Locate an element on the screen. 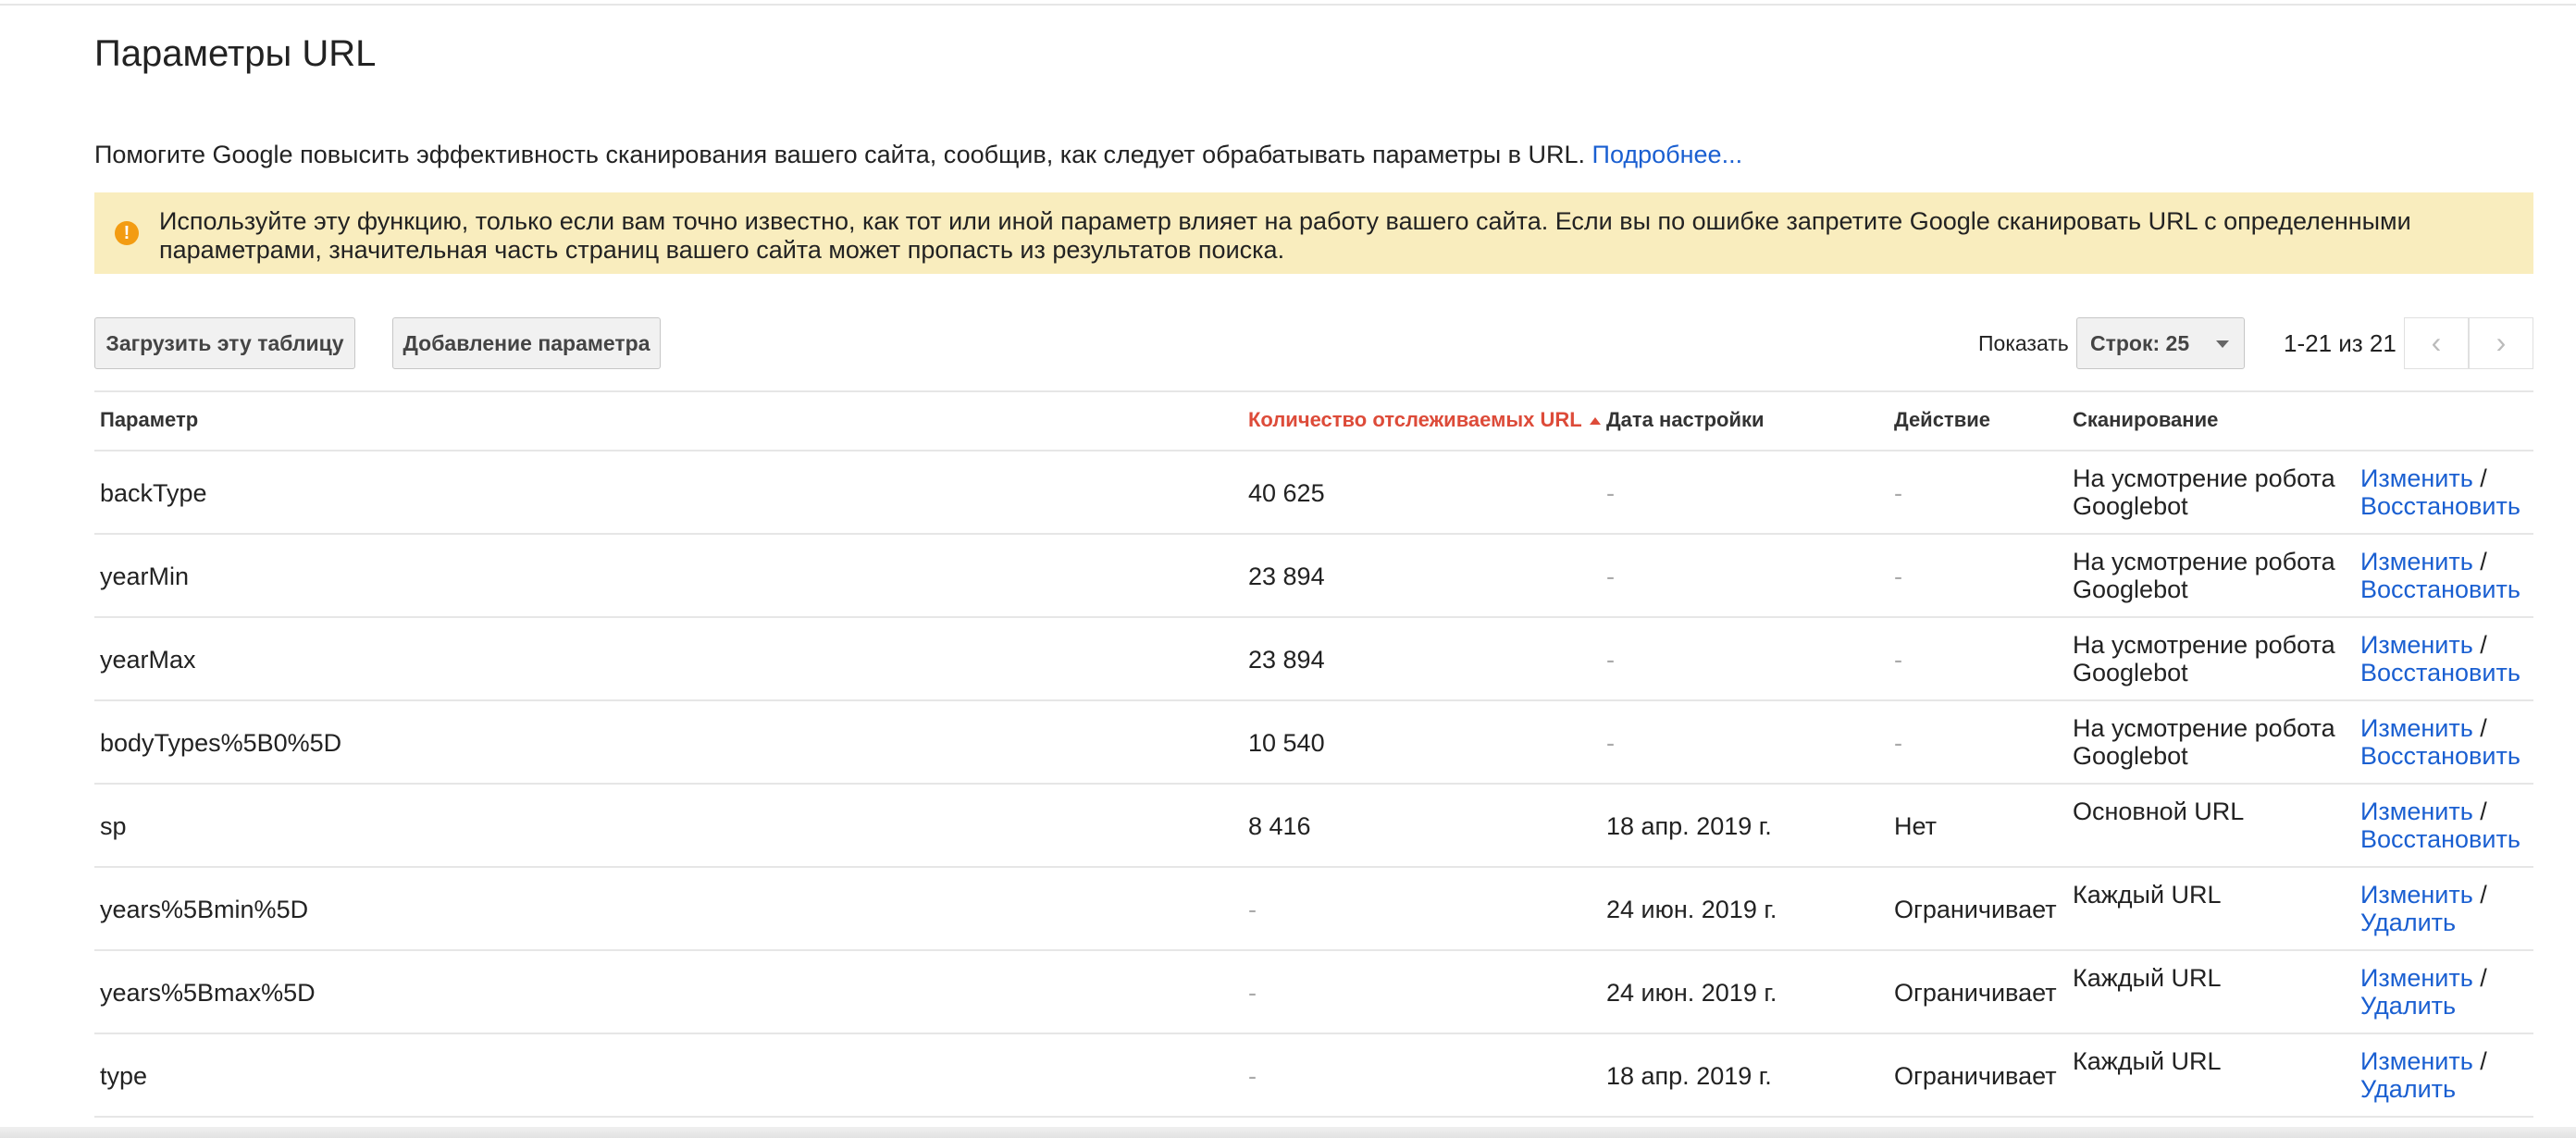 The width and height of the screenshot is (2576, 1138). window-bottom-edge is located at coordinates (1288, 1132).